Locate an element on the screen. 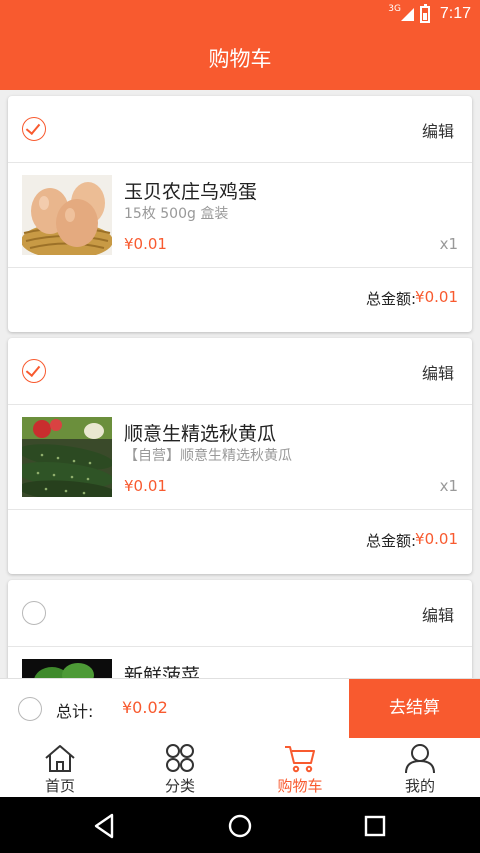  tab-home: 首页 is located at coordinates (60, 767).